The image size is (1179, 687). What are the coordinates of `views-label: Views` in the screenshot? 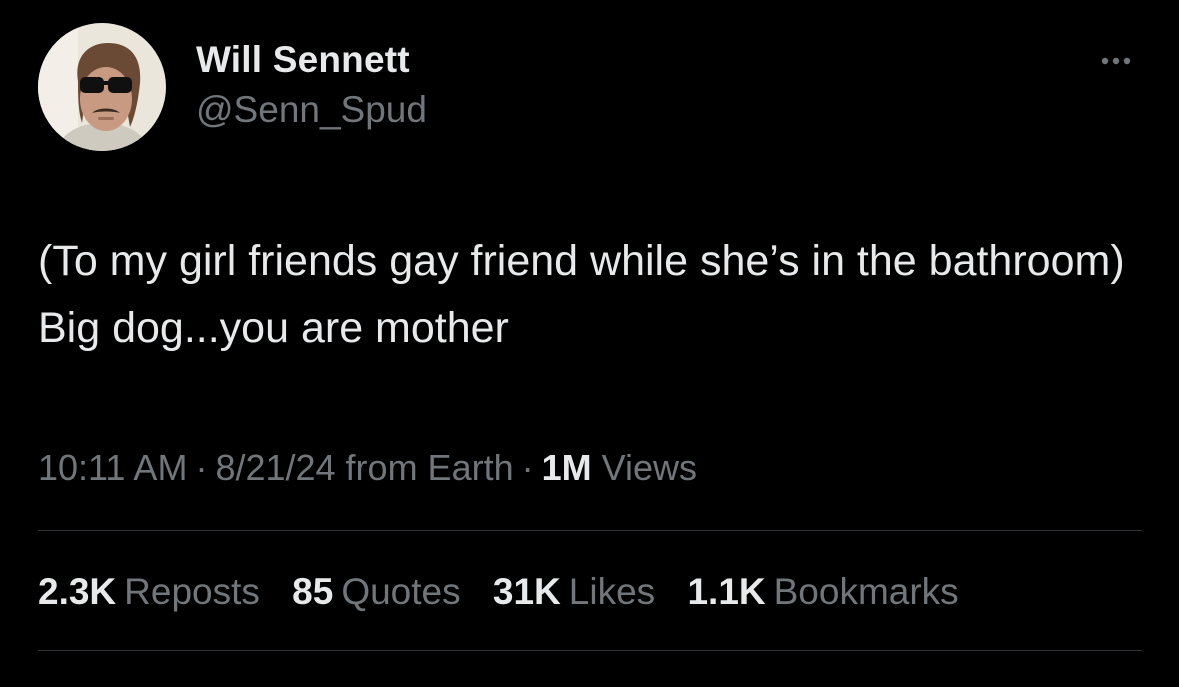 It's located at (649, 467).